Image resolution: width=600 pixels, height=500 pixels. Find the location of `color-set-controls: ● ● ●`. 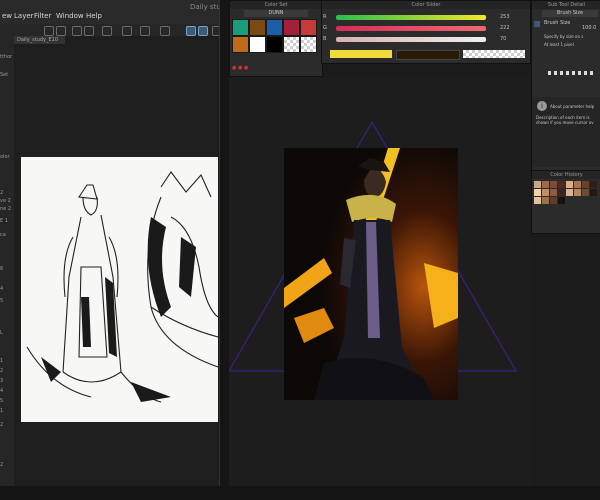

color-set-controls: ● ● ● is located at coordinates (240, 68).